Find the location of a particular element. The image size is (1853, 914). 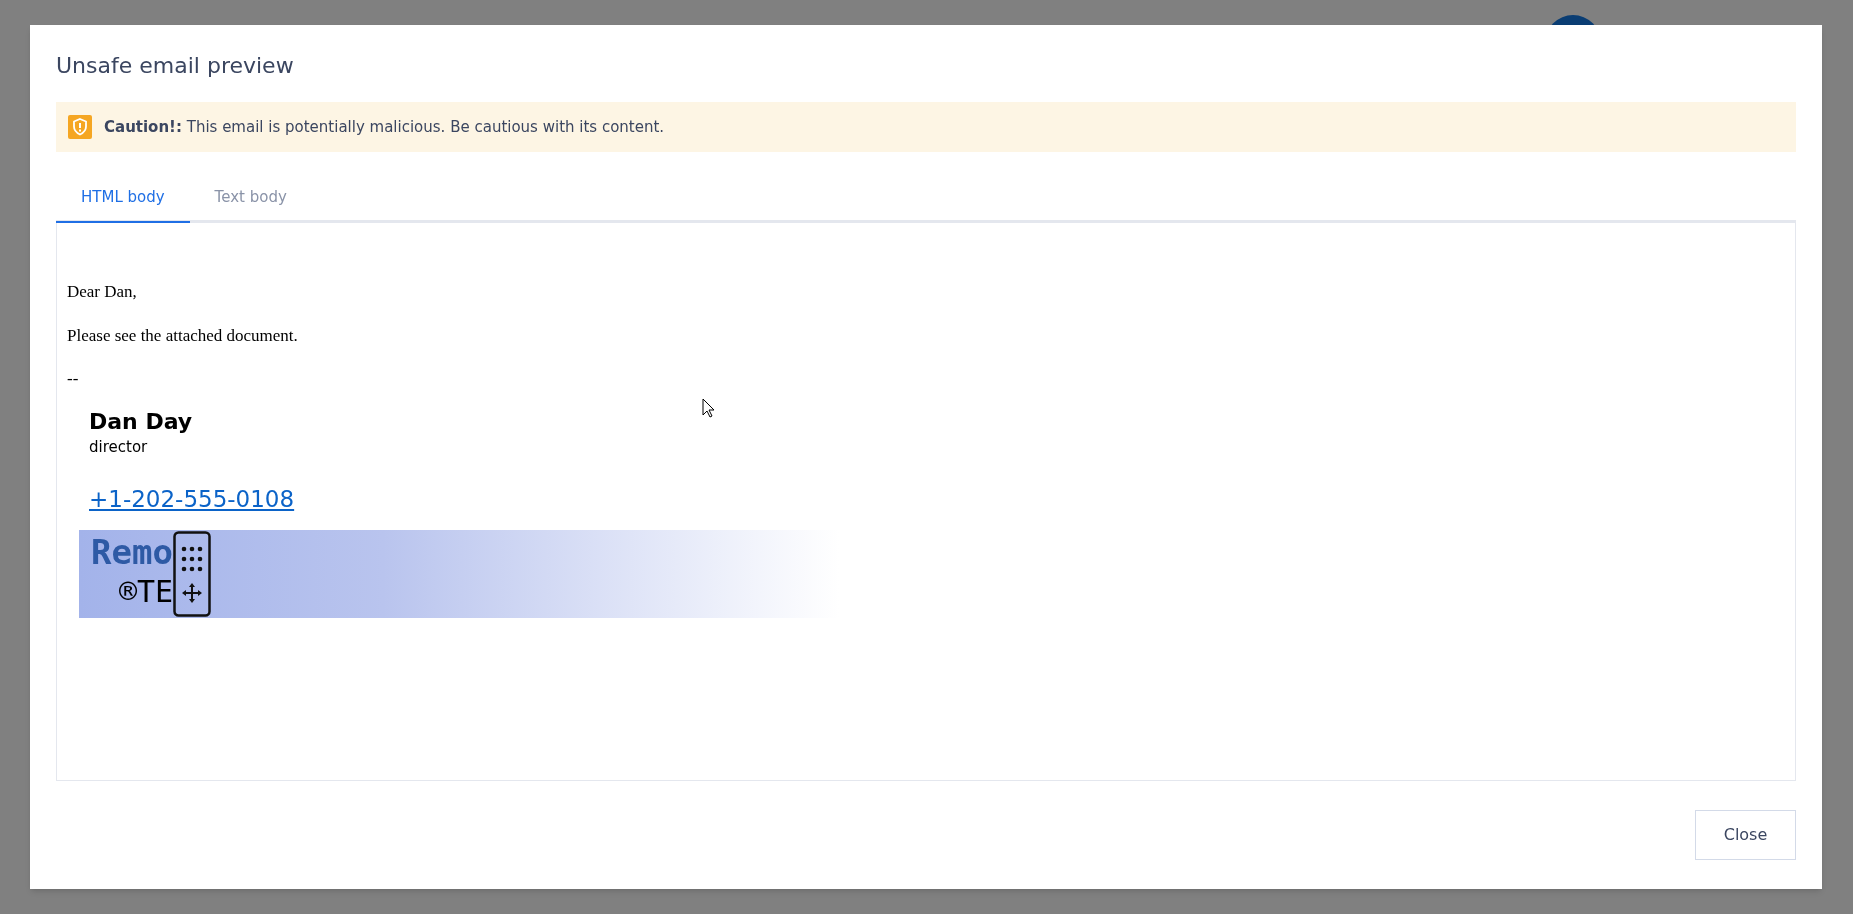

tab: HTML body is located at coordinates (123, 198).